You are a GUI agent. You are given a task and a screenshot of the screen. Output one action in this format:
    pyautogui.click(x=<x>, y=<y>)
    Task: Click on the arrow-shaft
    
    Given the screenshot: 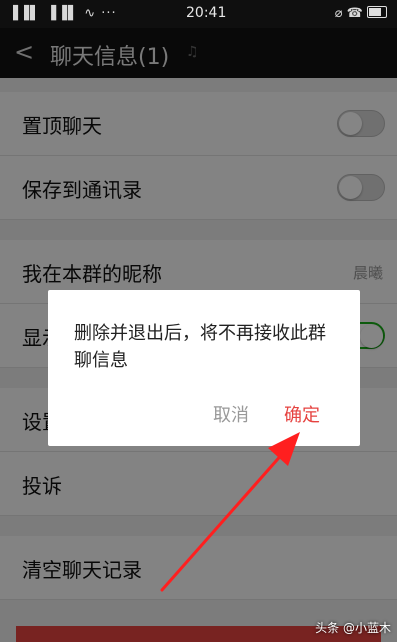 What is the action you would take?
    pyautogui.click(x=223, y=521)
    